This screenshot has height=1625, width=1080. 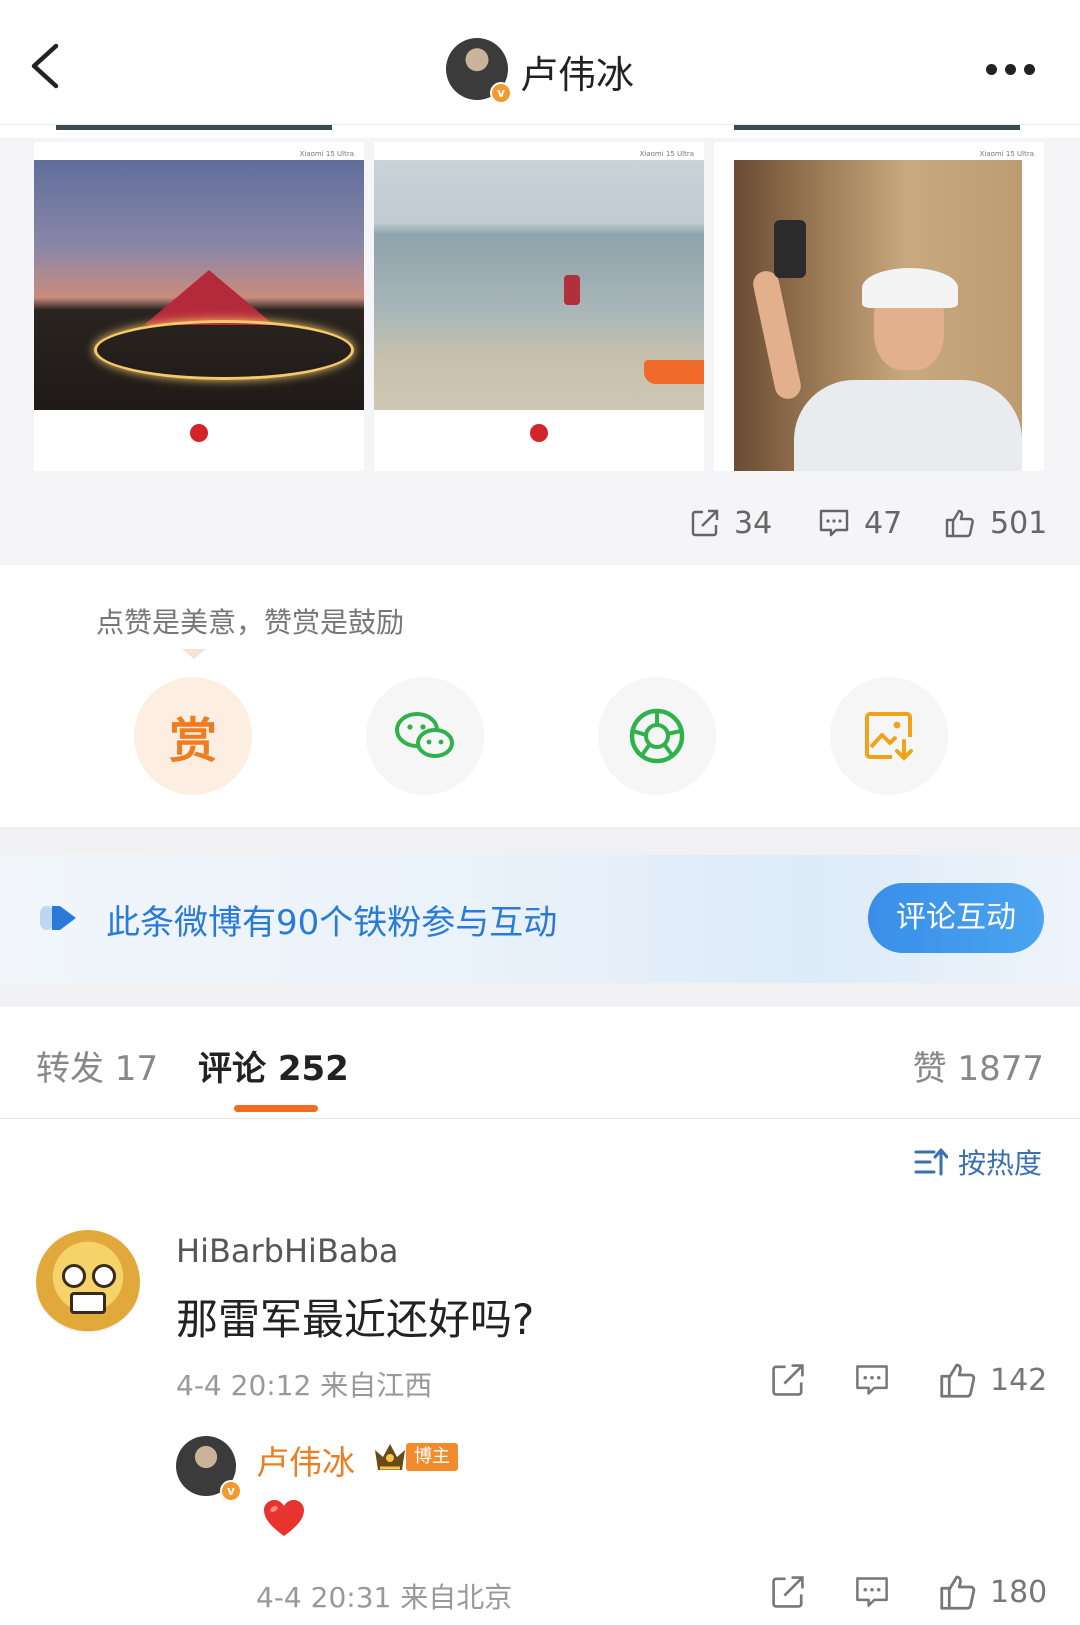 What do you see at coordinates (1016, 69) in the screenshot?
I see `more-options-icon` at bounding box center [1016, 69].